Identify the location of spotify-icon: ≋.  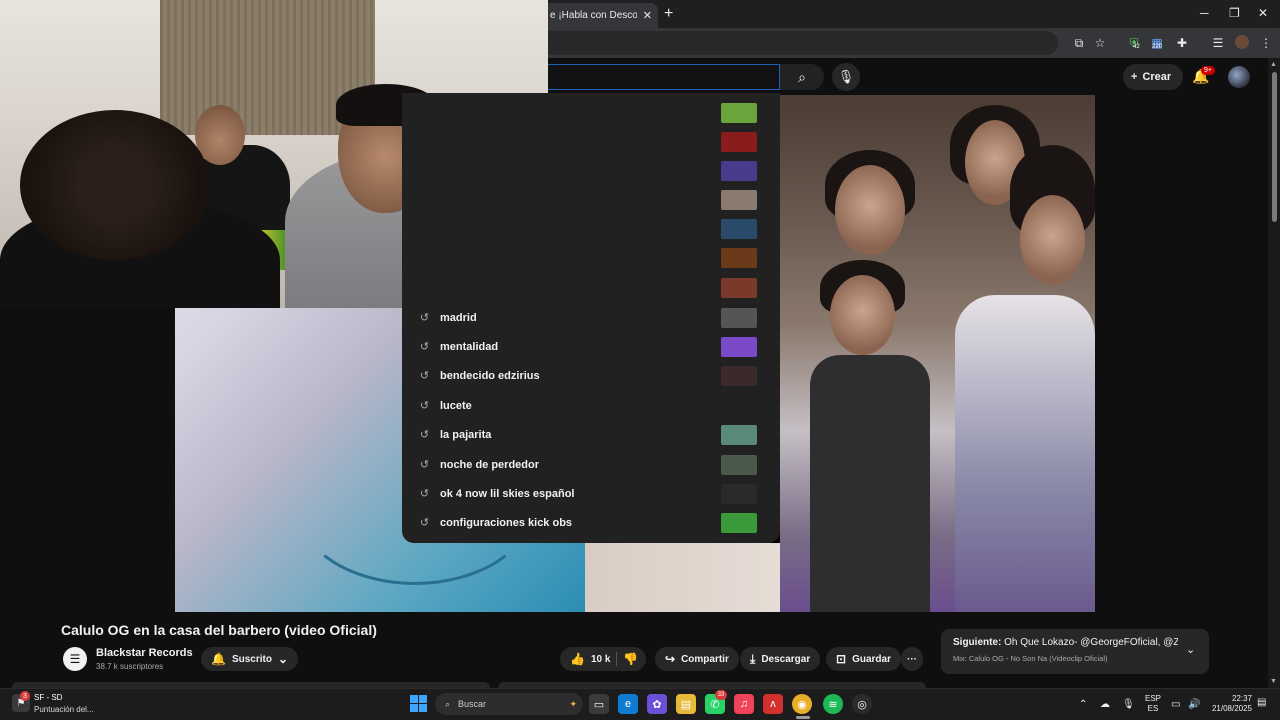
(833, 704).